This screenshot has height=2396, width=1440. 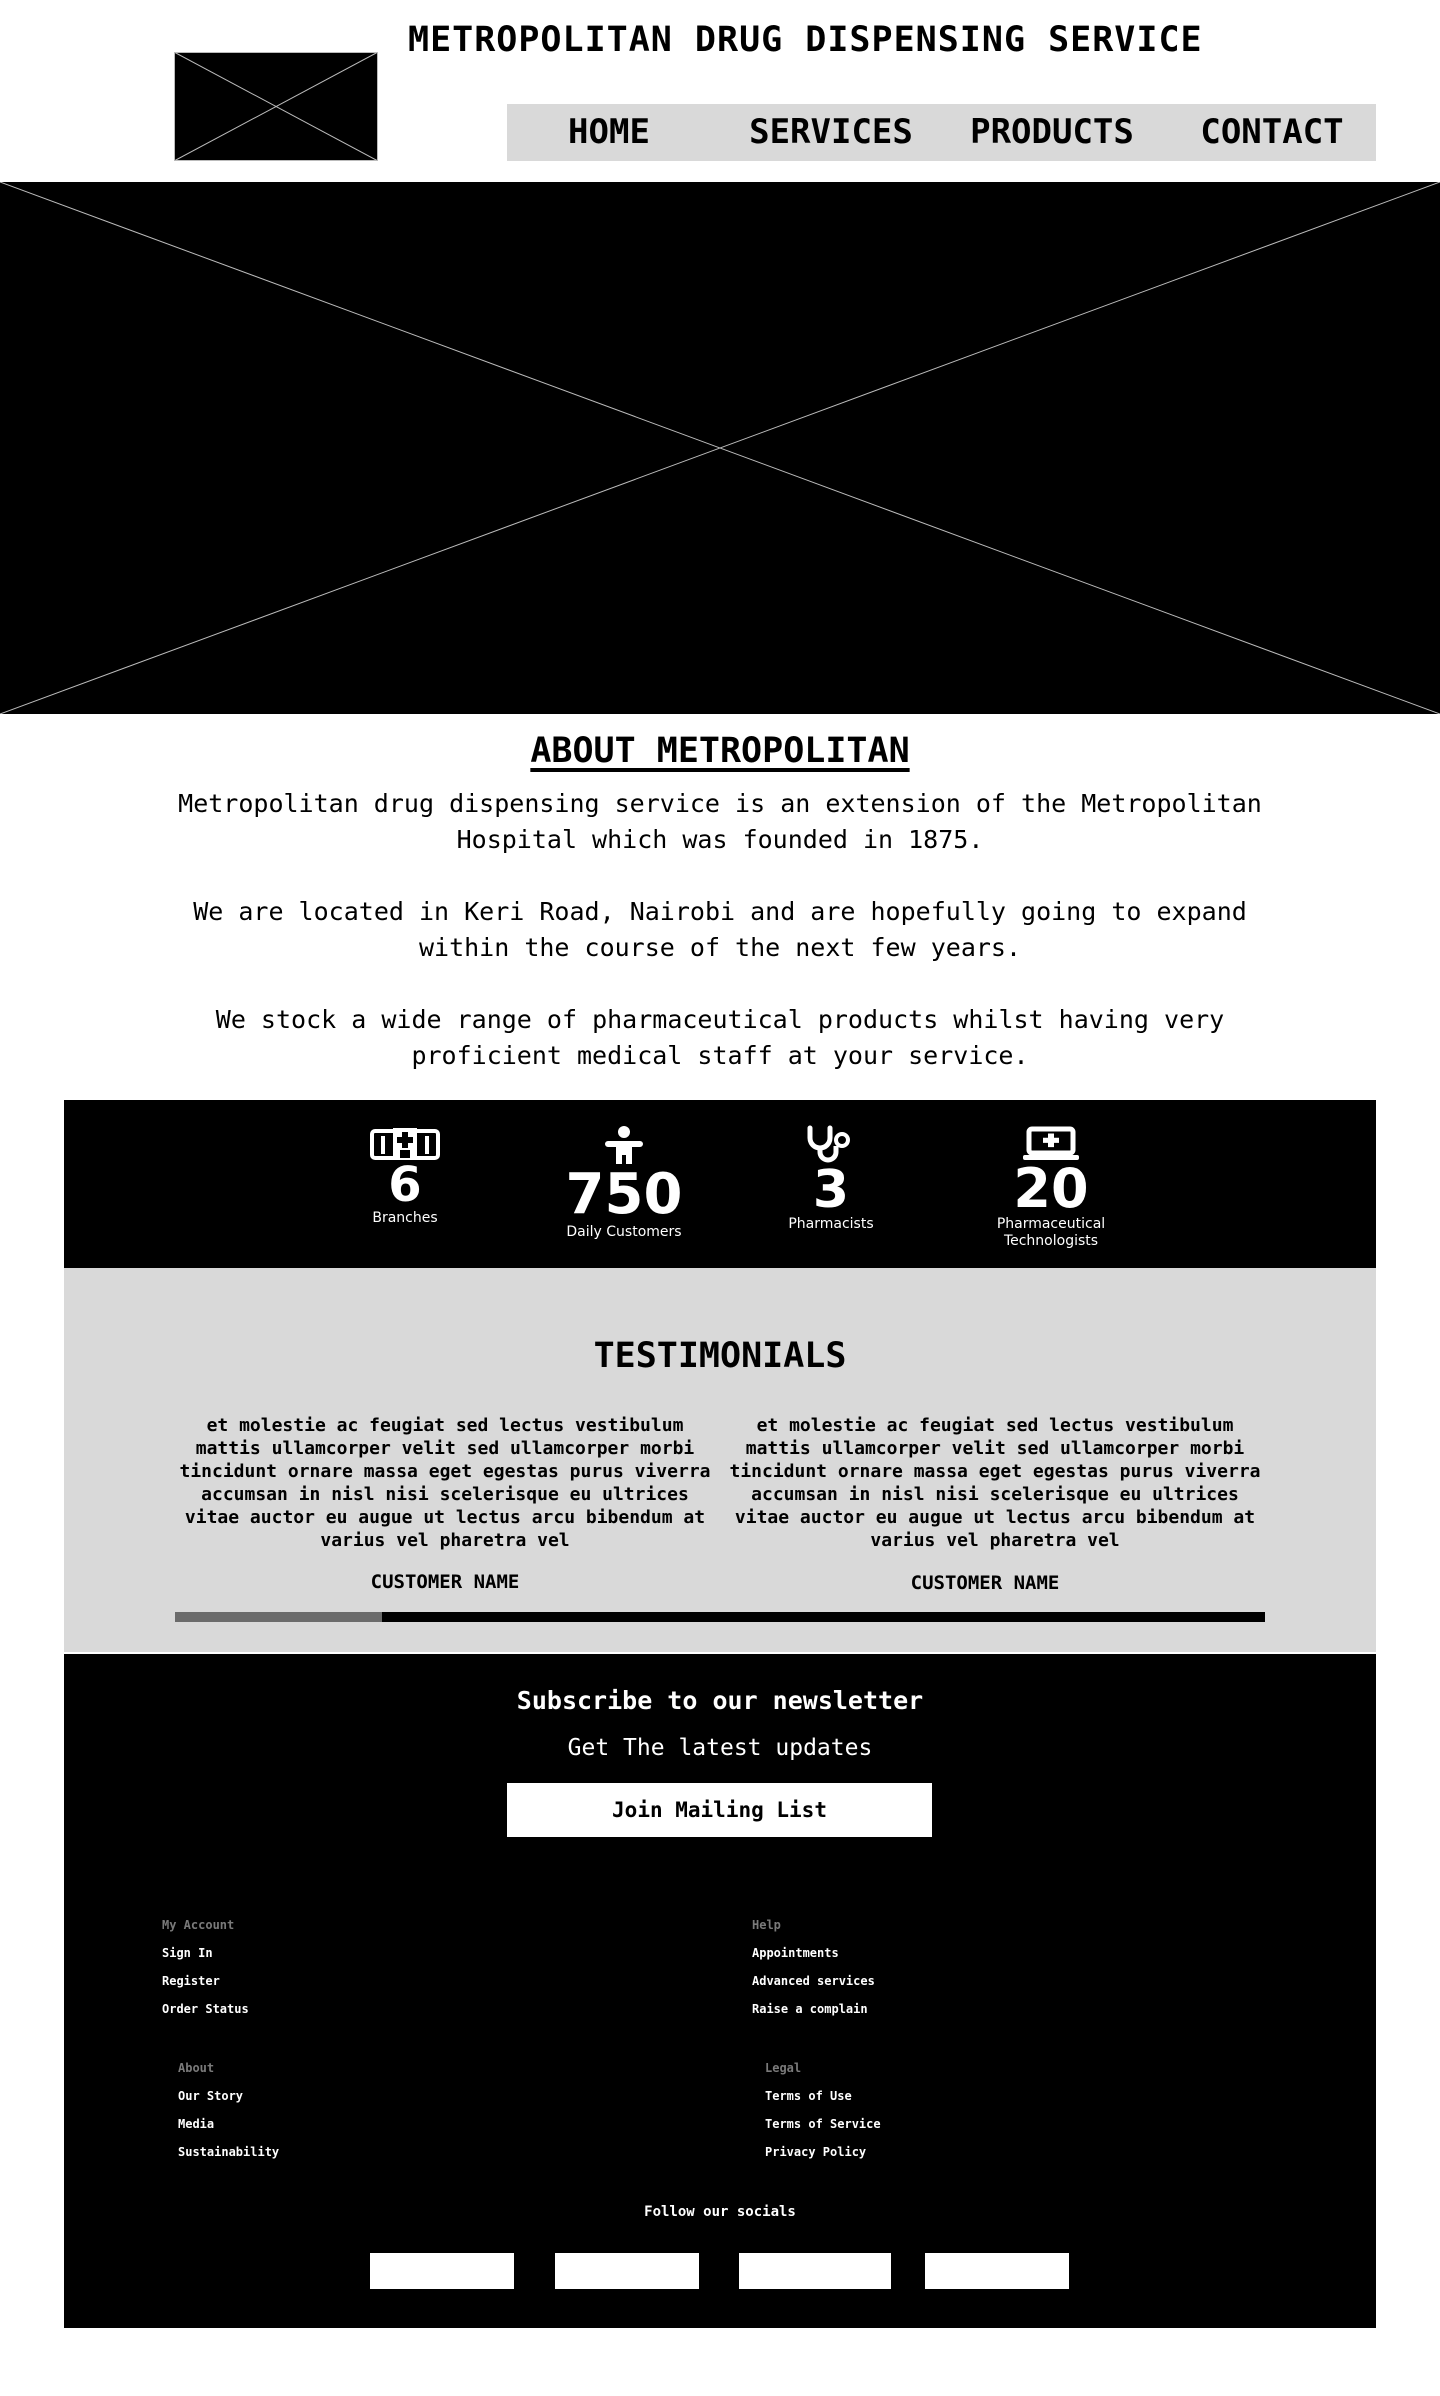 I want to click on footer-link-register: Register, so click(x=191, y=1981).